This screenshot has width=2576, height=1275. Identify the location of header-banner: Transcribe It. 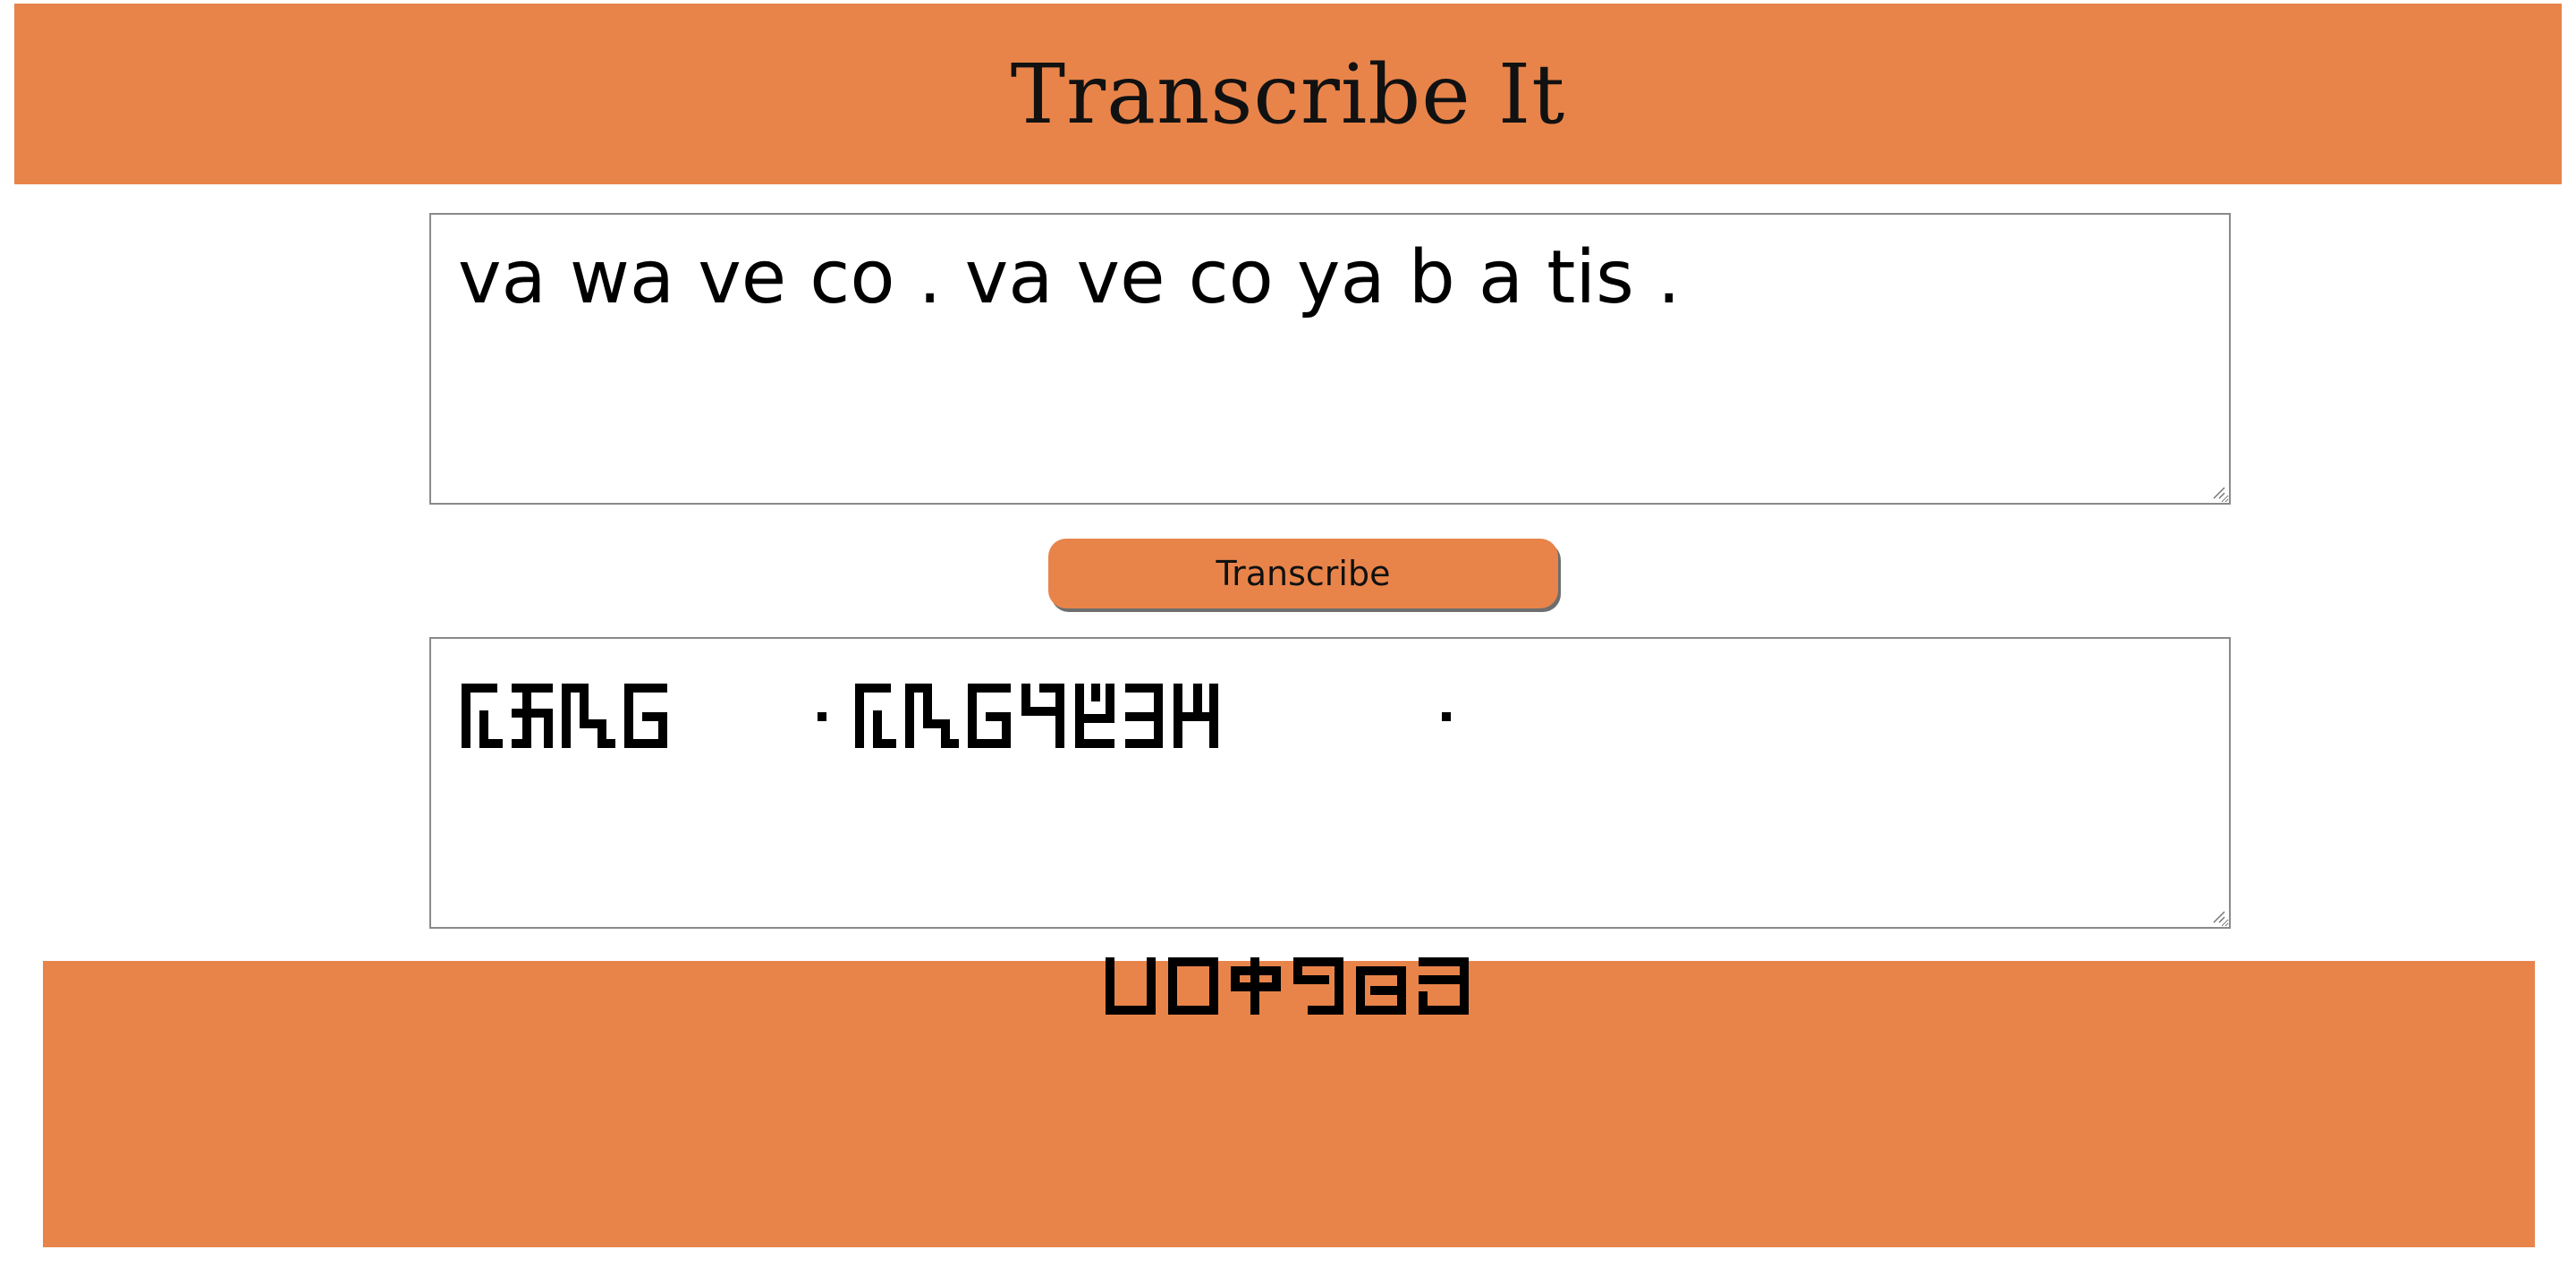
(1288, 94).